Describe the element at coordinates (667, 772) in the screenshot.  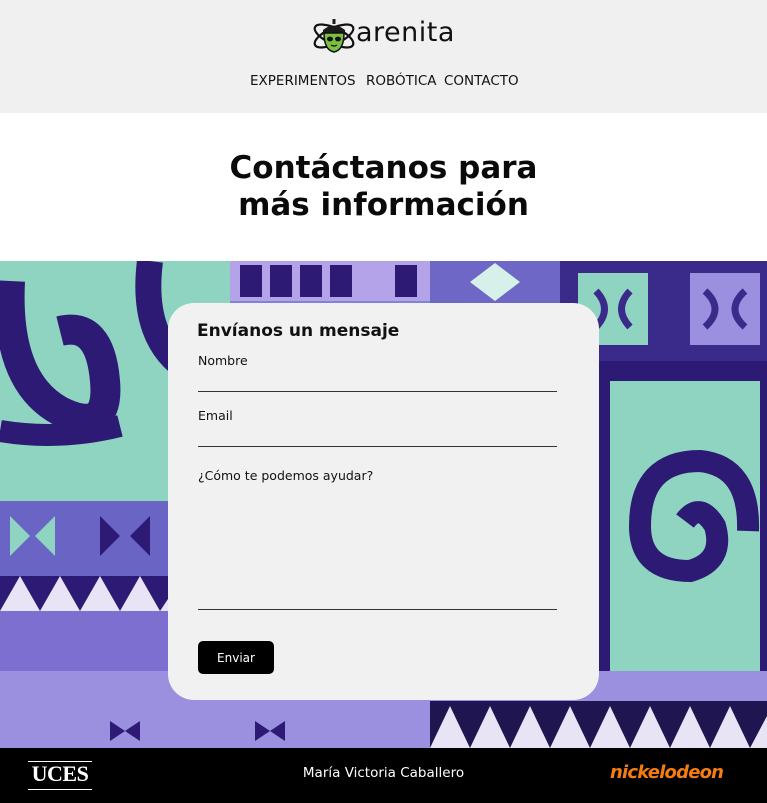
I see `nickelodeon-logo: nickelodeon` at that location.